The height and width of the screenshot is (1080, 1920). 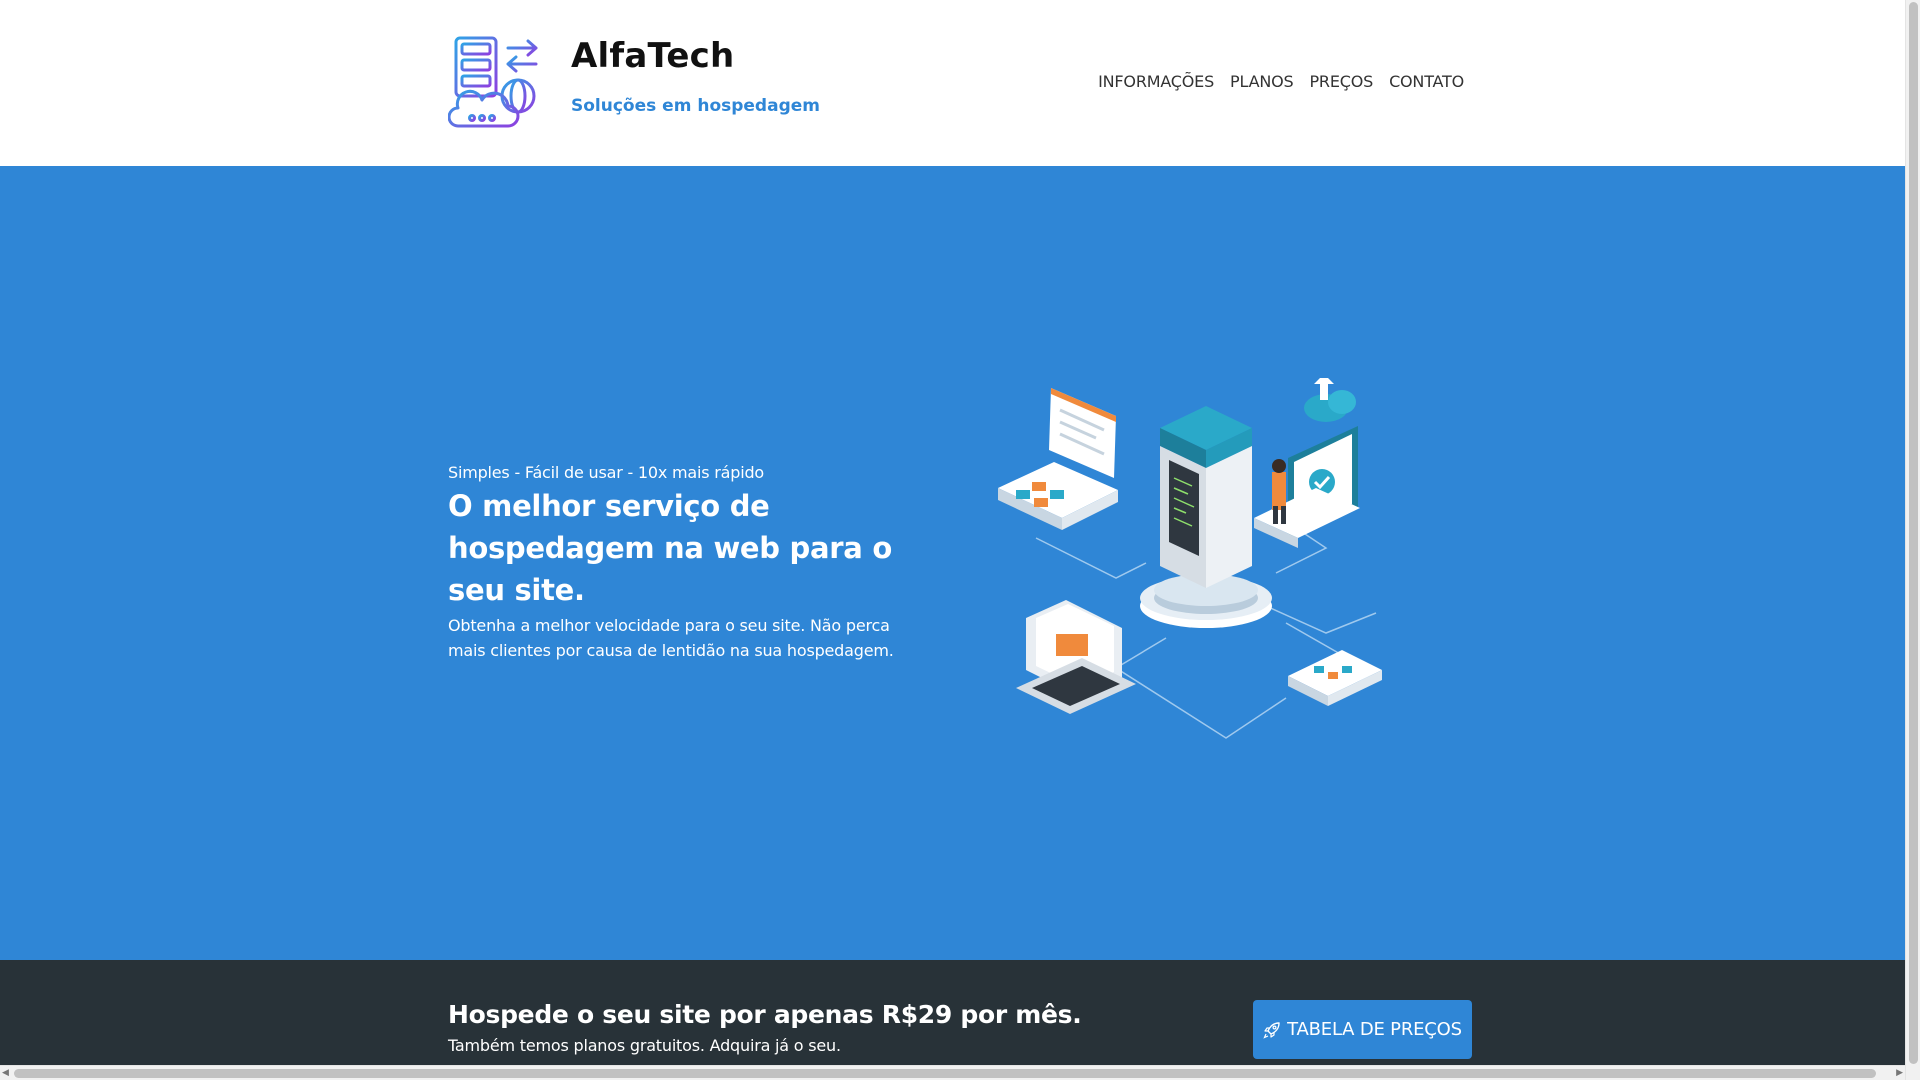 I want to click on nav-link-planos: PLANOS, so click(x=1262, y=81).